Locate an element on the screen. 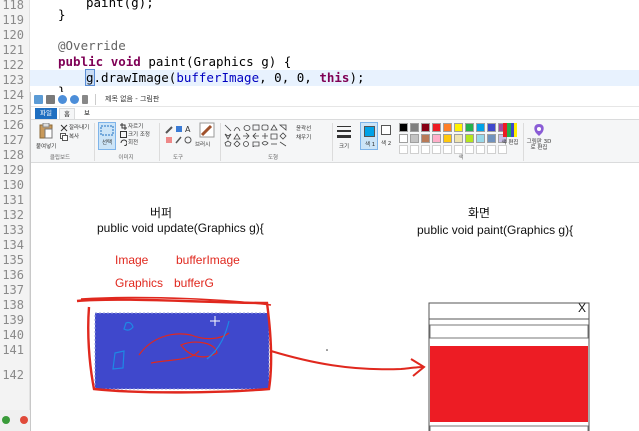 Image resolution: width=639 pixels, height=431 pixels. paste-icon is located at coordinates (46, 131).